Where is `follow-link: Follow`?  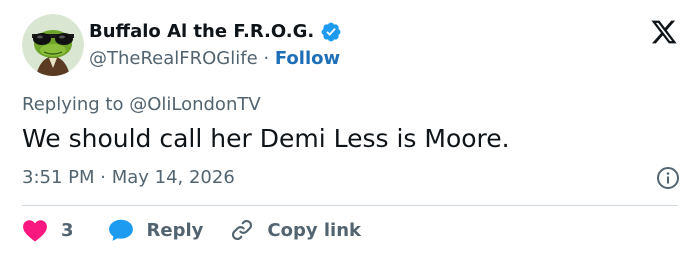
follow-link: Follow is located at coordinates (307, 58).